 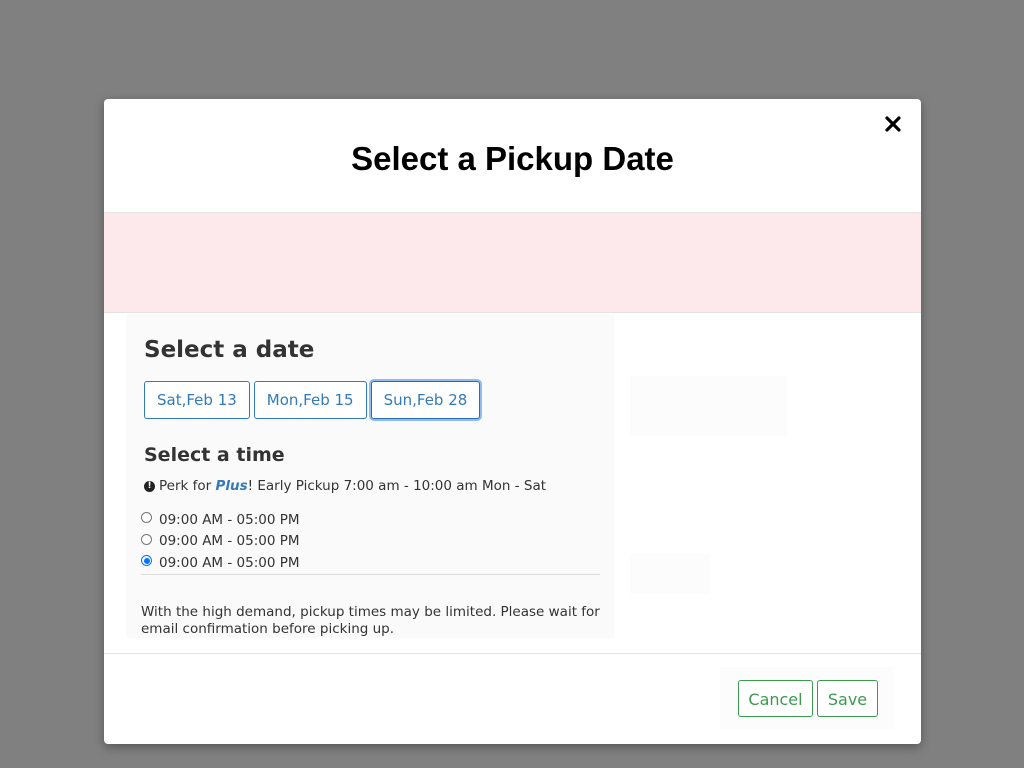 What do you see at coordinates (146, 561) in the screenshot?
I see `time-radio-selected` at bounding box center [146, 561].